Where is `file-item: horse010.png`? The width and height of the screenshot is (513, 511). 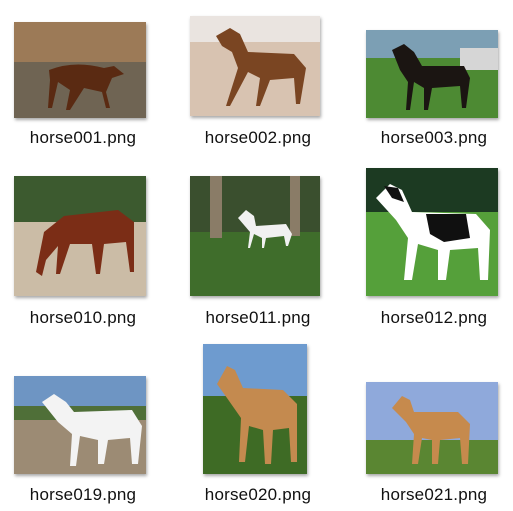
file-item: horse010.png is located at coordinates (83, 251).